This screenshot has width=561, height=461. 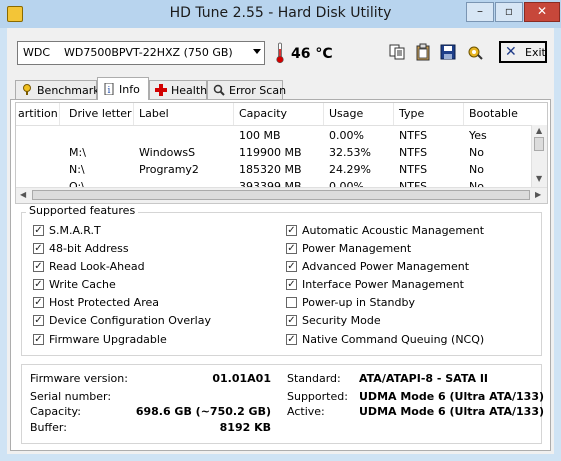 What do you see at coordinates (511, 52) in the screenshot?
I see `exit-icon: ✕` at bounding box center [511, 52].